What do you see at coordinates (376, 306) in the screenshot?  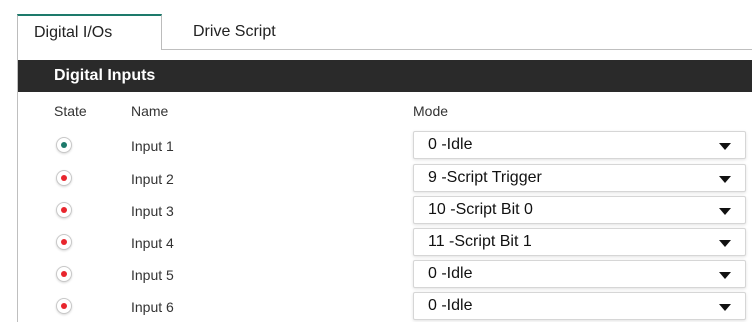 I see `input-row: Input 6 0 -Idle` at bounding box center [376, 306].